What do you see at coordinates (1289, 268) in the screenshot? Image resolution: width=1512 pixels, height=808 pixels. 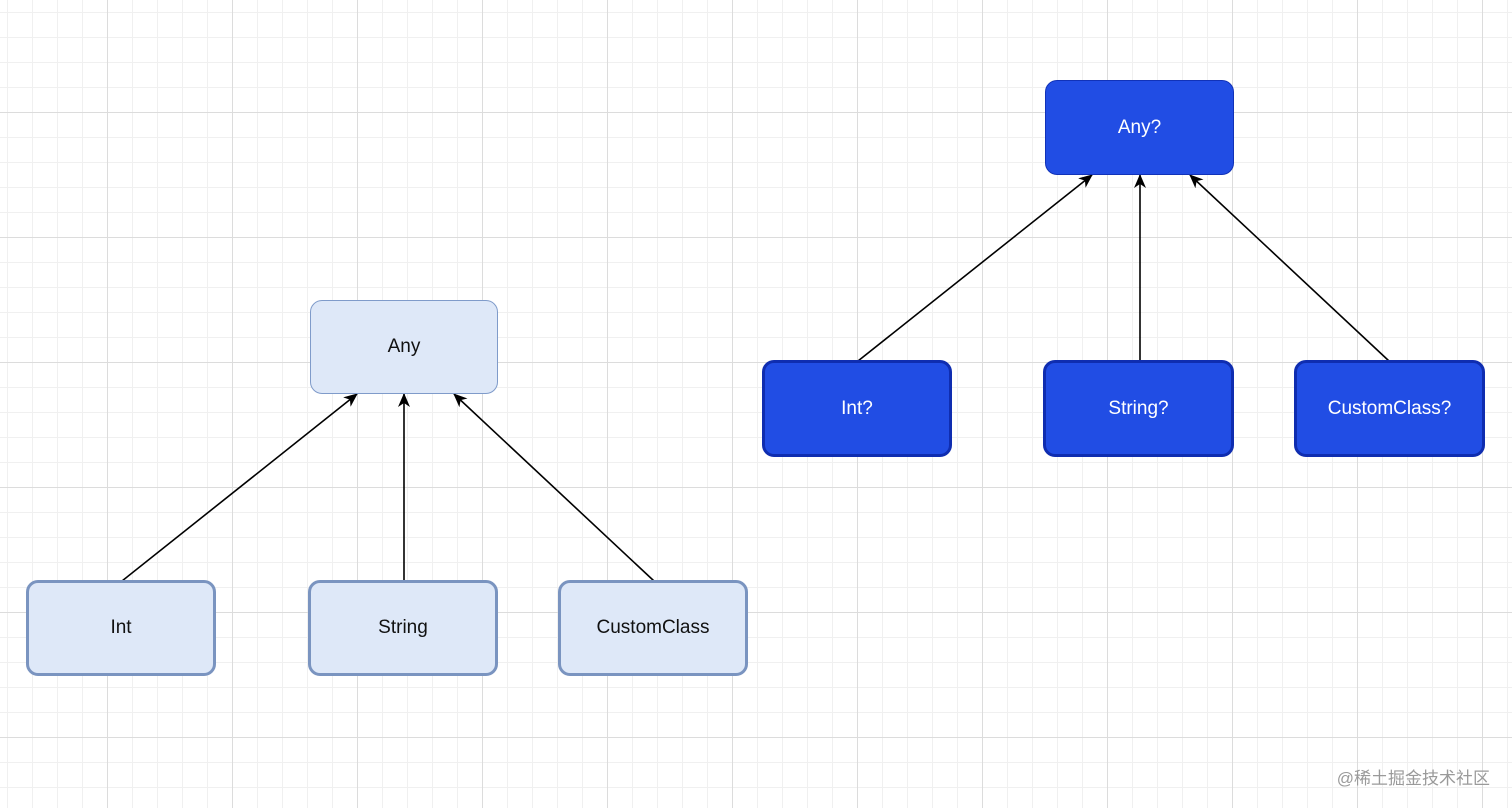 I see `edge-customclass-nullable-to-any-nullable` at bounding box center [1289, 268].